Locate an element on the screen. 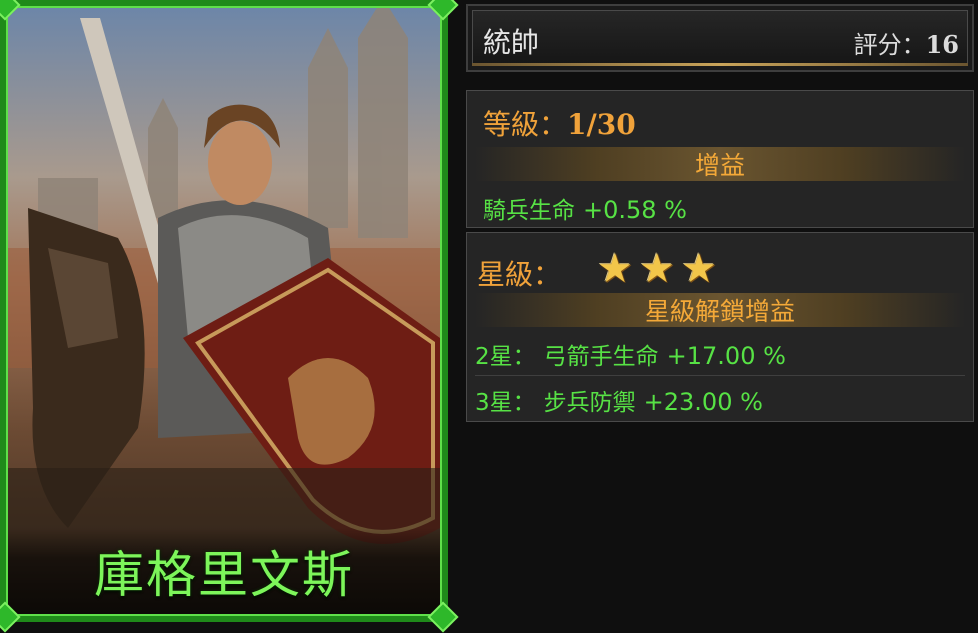 Image resolution: width=978 pixels, height=633 pixels. level-panel: 等級：1/30 增益 騎兵生命 +0.58 % is located at coordinates (720, 159).